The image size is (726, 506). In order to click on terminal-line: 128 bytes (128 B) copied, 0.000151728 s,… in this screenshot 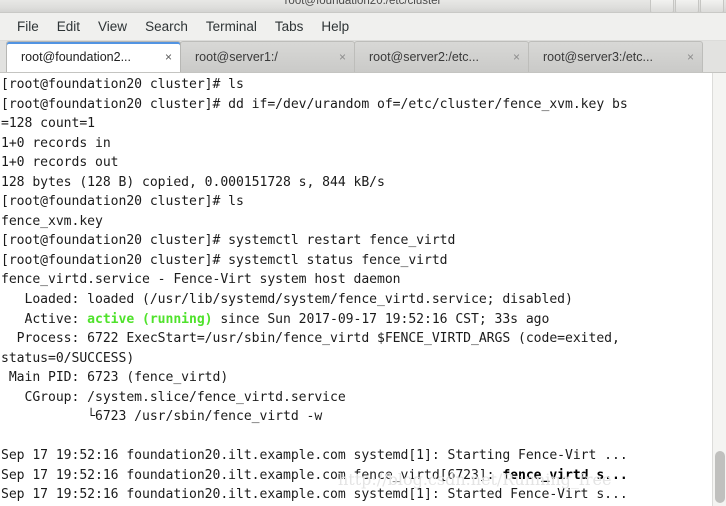, I will do `click(193, 182)`.